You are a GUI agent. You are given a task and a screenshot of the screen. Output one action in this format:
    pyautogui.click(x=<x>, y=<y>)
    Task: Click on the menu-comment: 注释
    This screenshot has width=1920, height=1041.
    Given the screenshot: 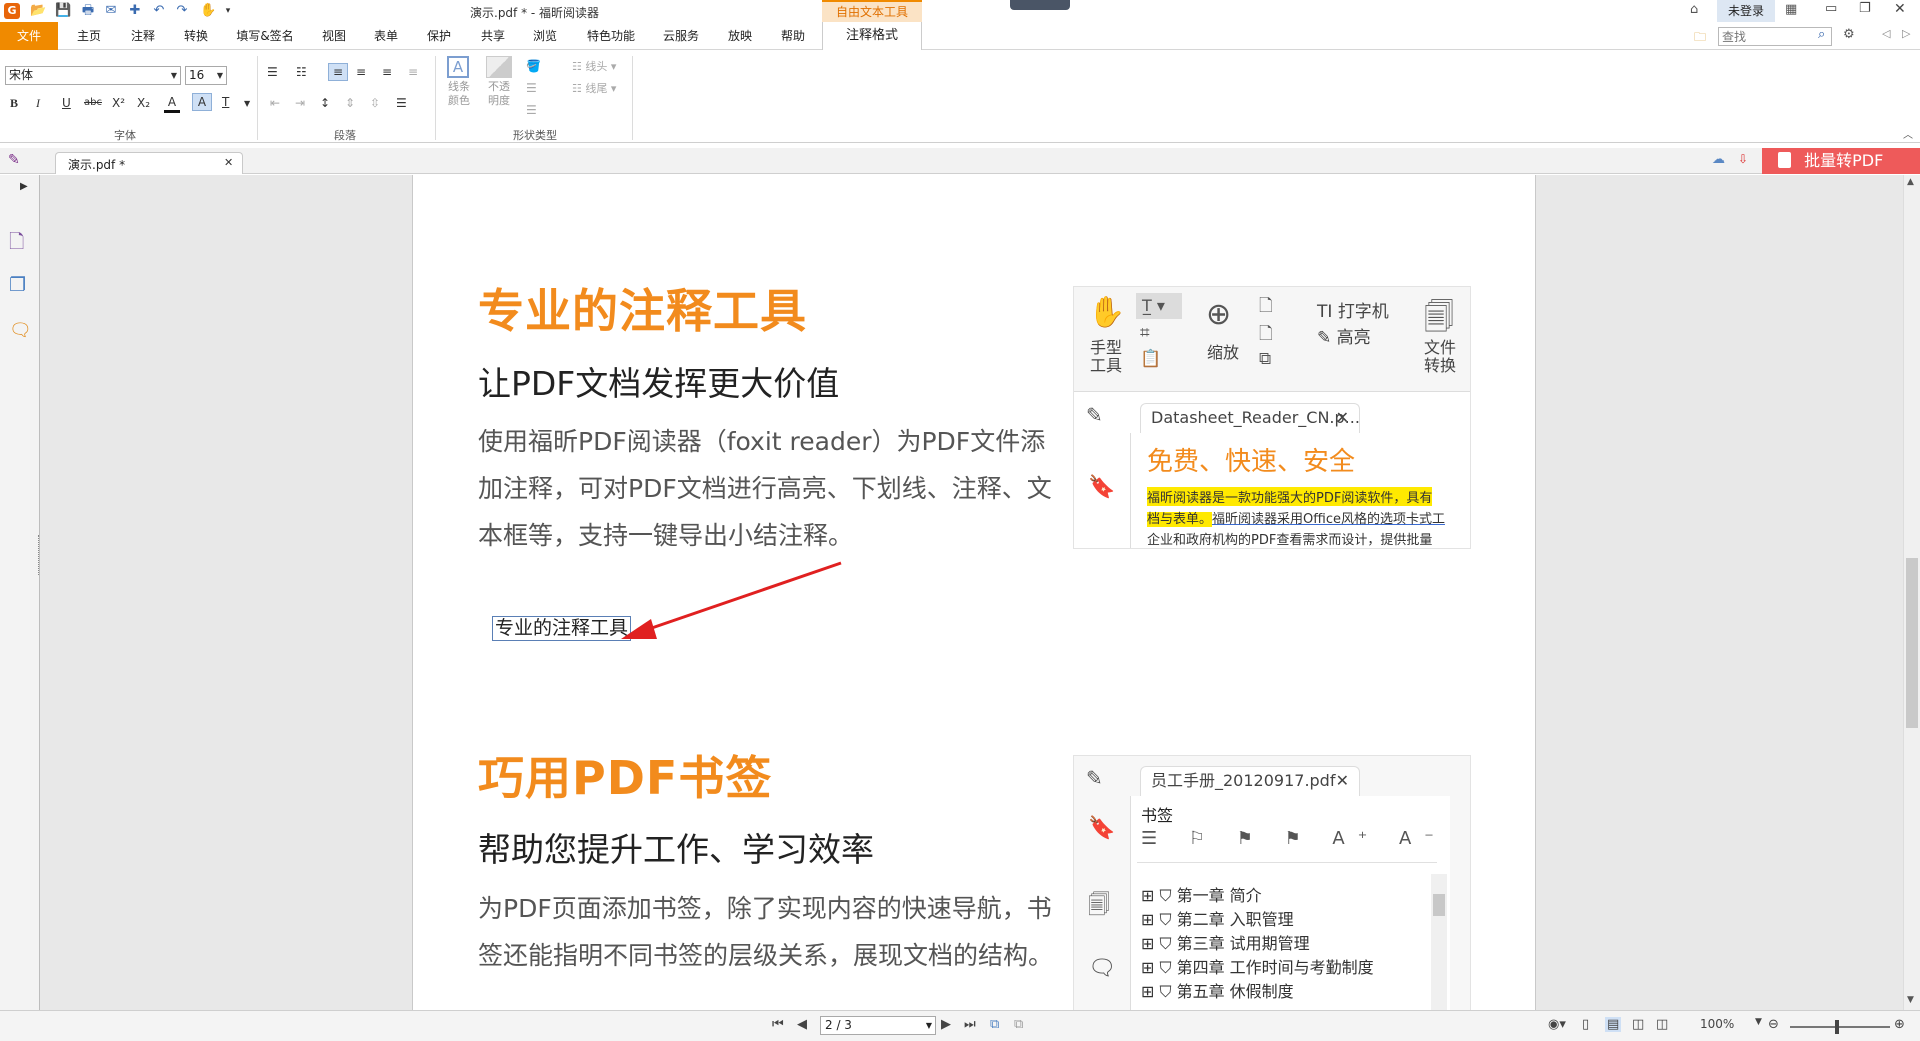 What is the action you would take?
    pyautogui.click(x=143, y=36)
    